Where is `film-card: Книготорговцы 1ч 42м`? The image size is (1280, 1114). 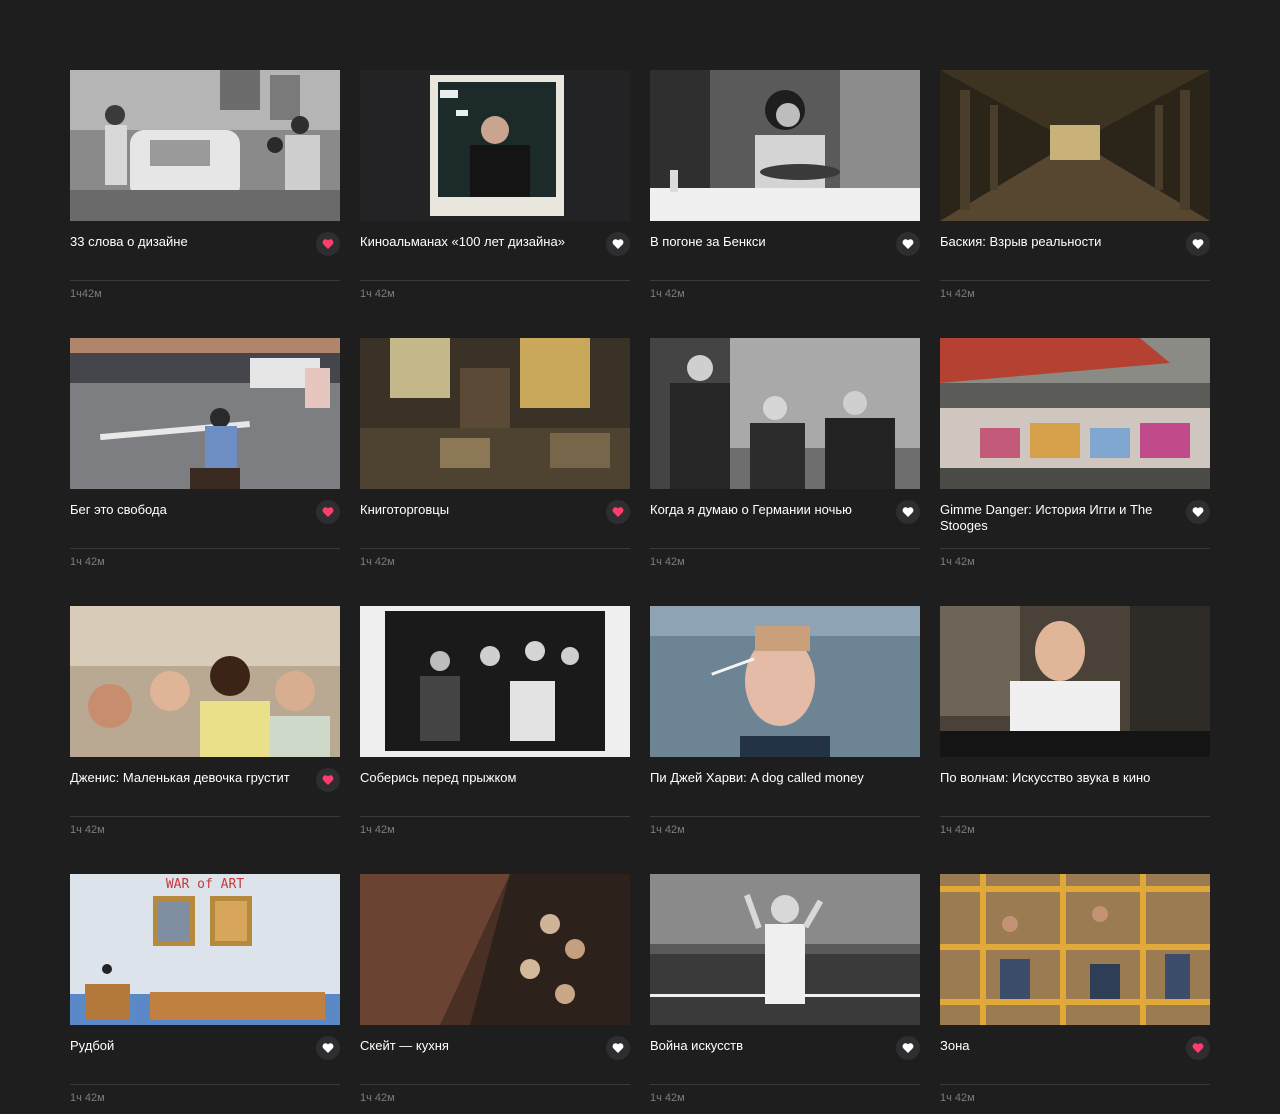
film-card: Книготорговцы 1ч 42м is located at coordinates (495, 453).